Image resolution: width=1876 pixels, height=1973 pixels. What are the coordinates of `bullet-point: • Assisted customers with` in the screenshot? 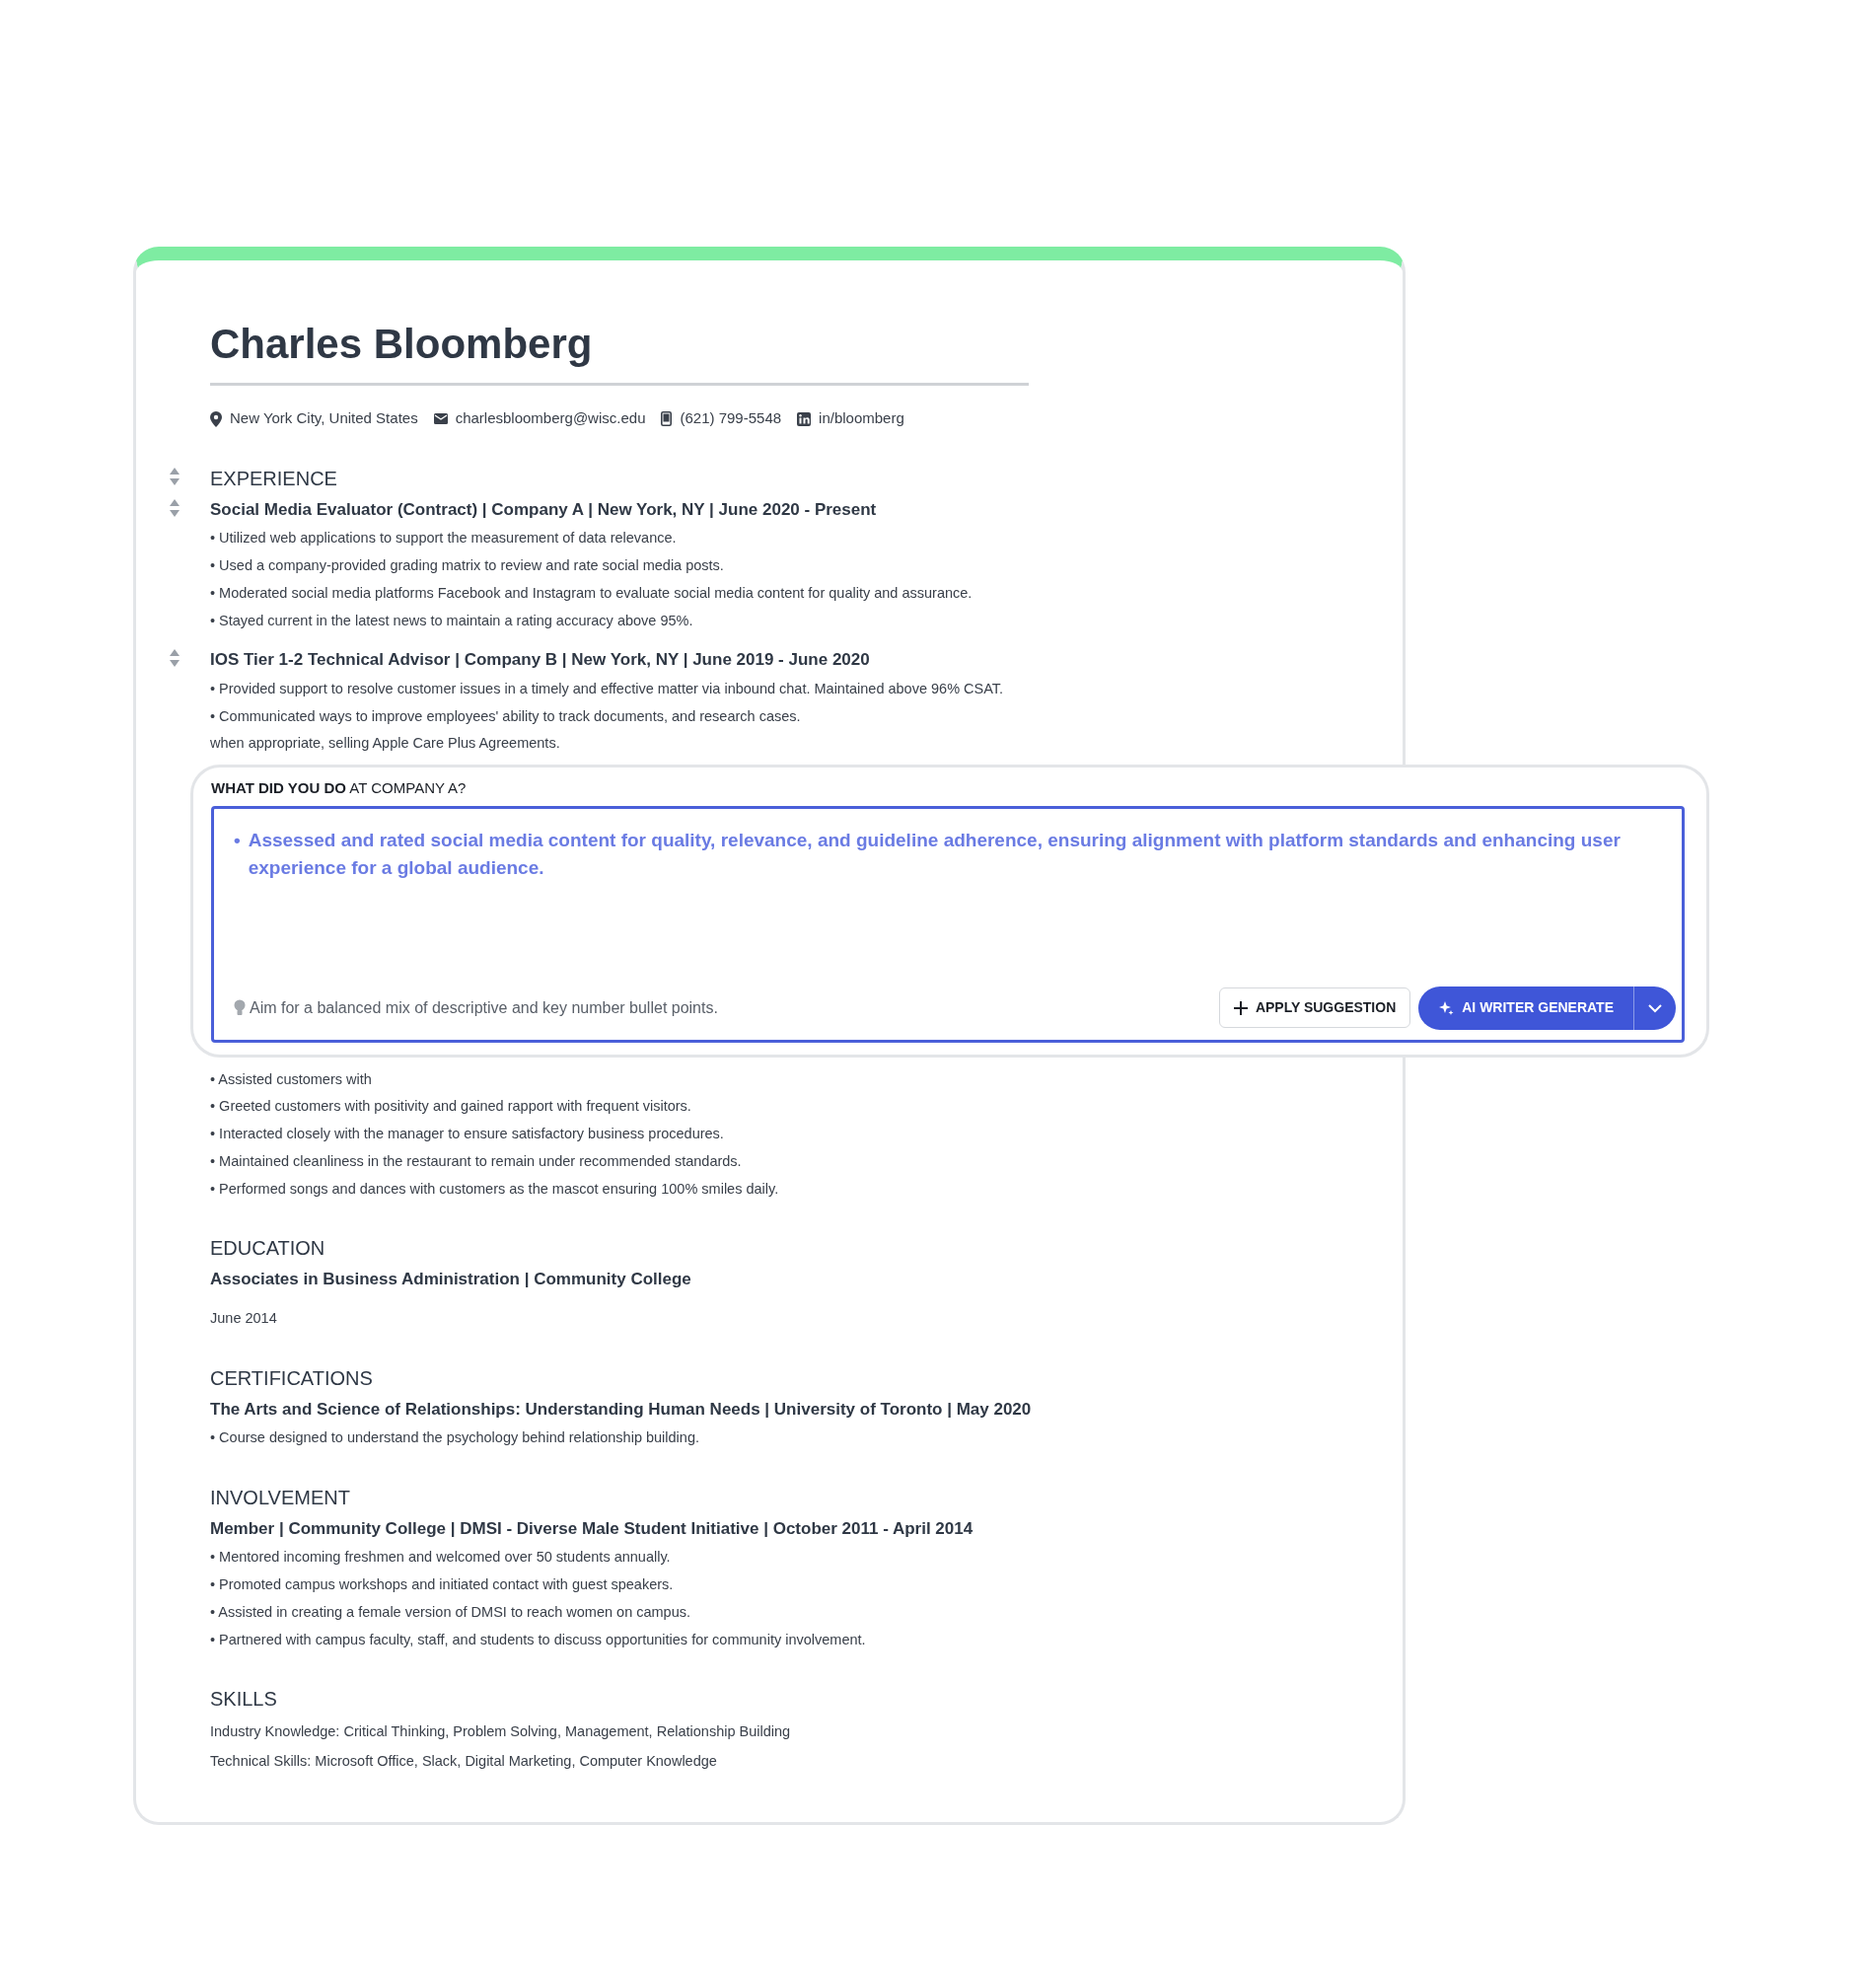 It's located at (291, 1079).